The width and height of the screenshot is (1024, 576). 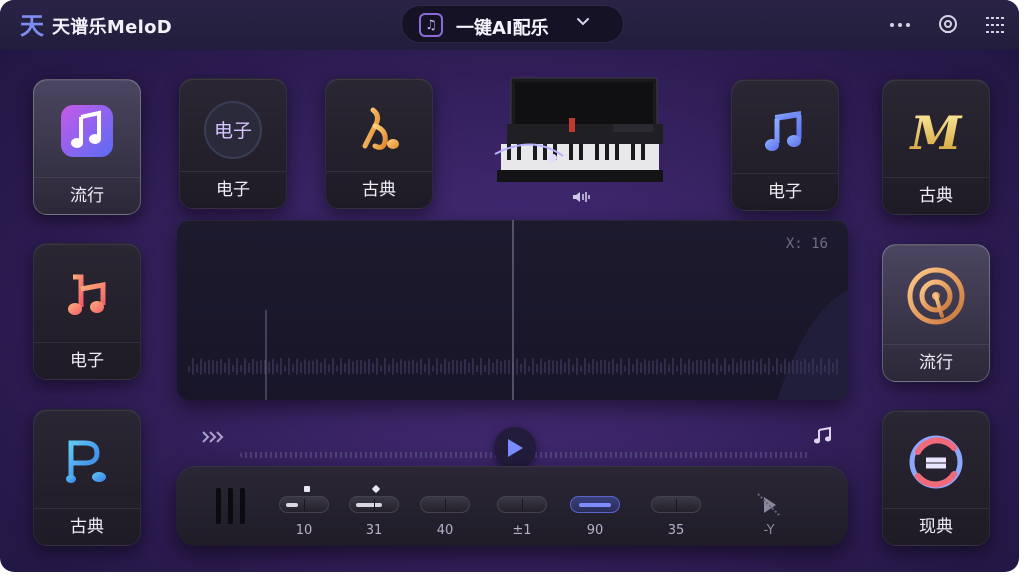 What do you see at coordinates (379, 130) in the screenshot?
I see `treble-clef-icon` at bounding box center [379, 130].